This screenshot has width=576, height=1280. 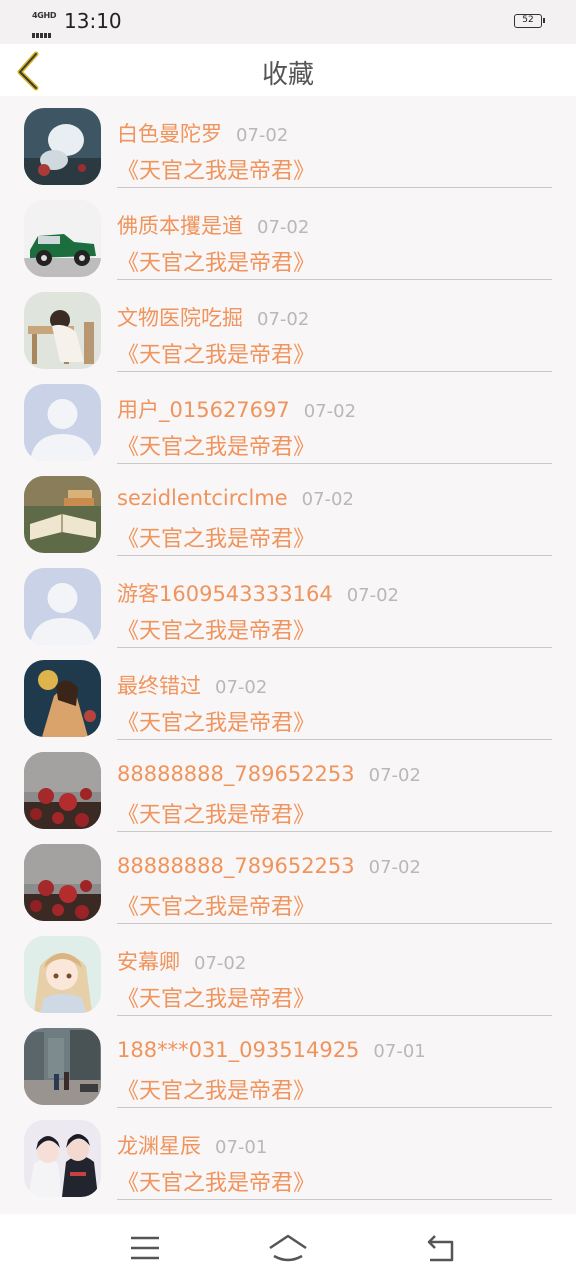 I want to click on network-indicator: 4GHD, so click(x=46, y=24).